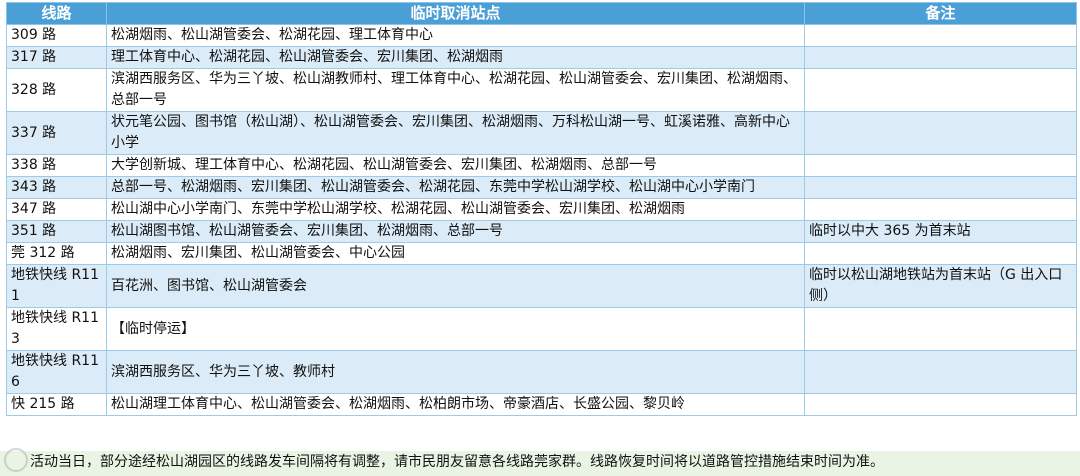 The image size is (1080, 476). What do you see at coordinates (455, 329) in the screenshot?
I see `cancelled-stops: 【临时停运】` at bounding box center [455, 329].